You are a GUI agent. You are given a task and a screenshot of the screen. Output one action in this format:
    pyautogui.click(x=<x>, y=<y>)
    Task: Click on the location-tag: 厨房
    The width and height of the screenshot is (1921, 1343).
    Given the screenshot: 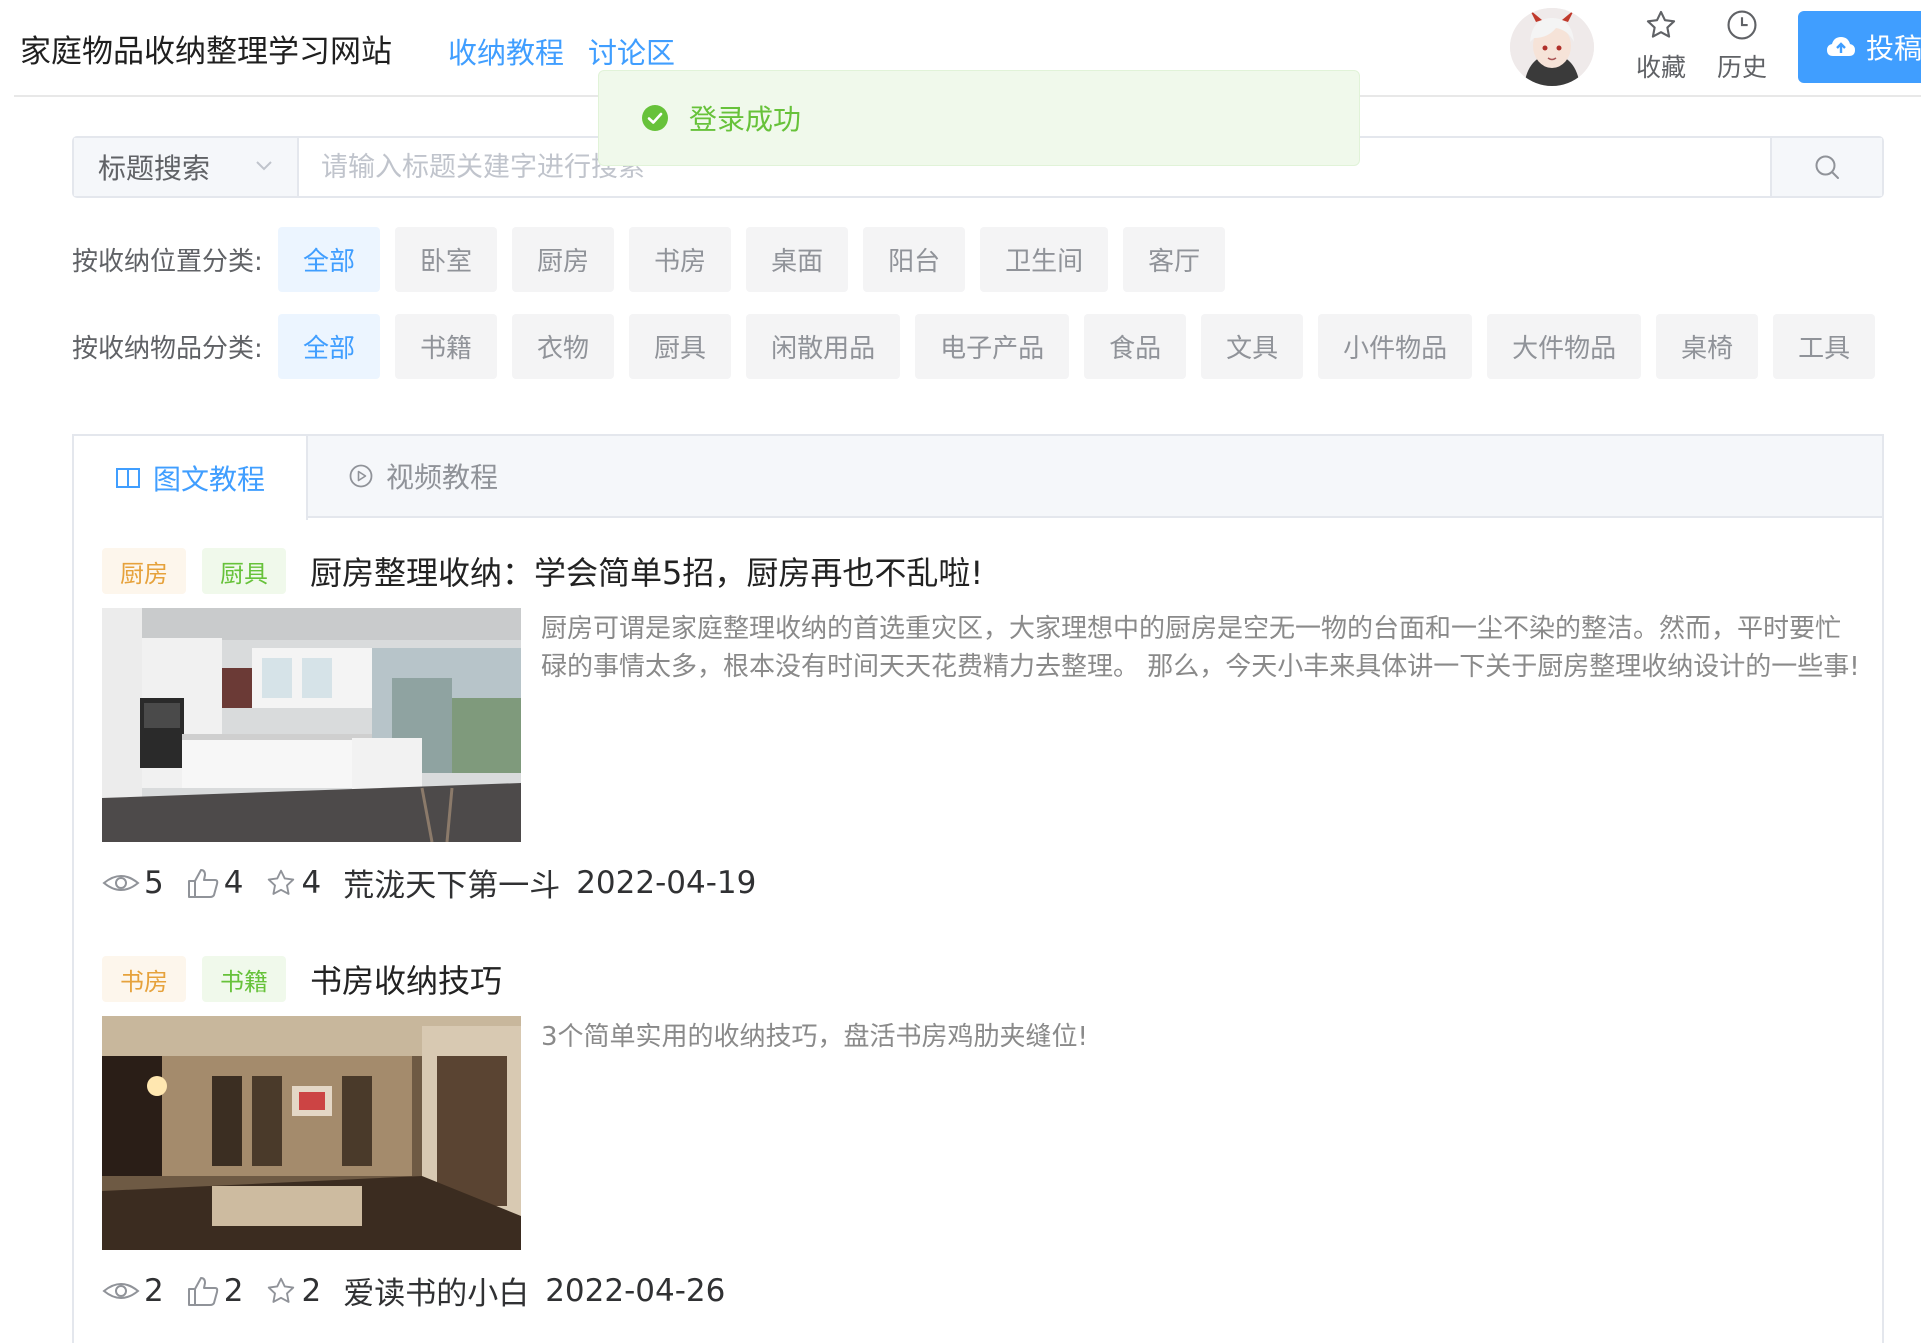 What is the action you would take?
    pyautogui.click(x=144, y=571)
    